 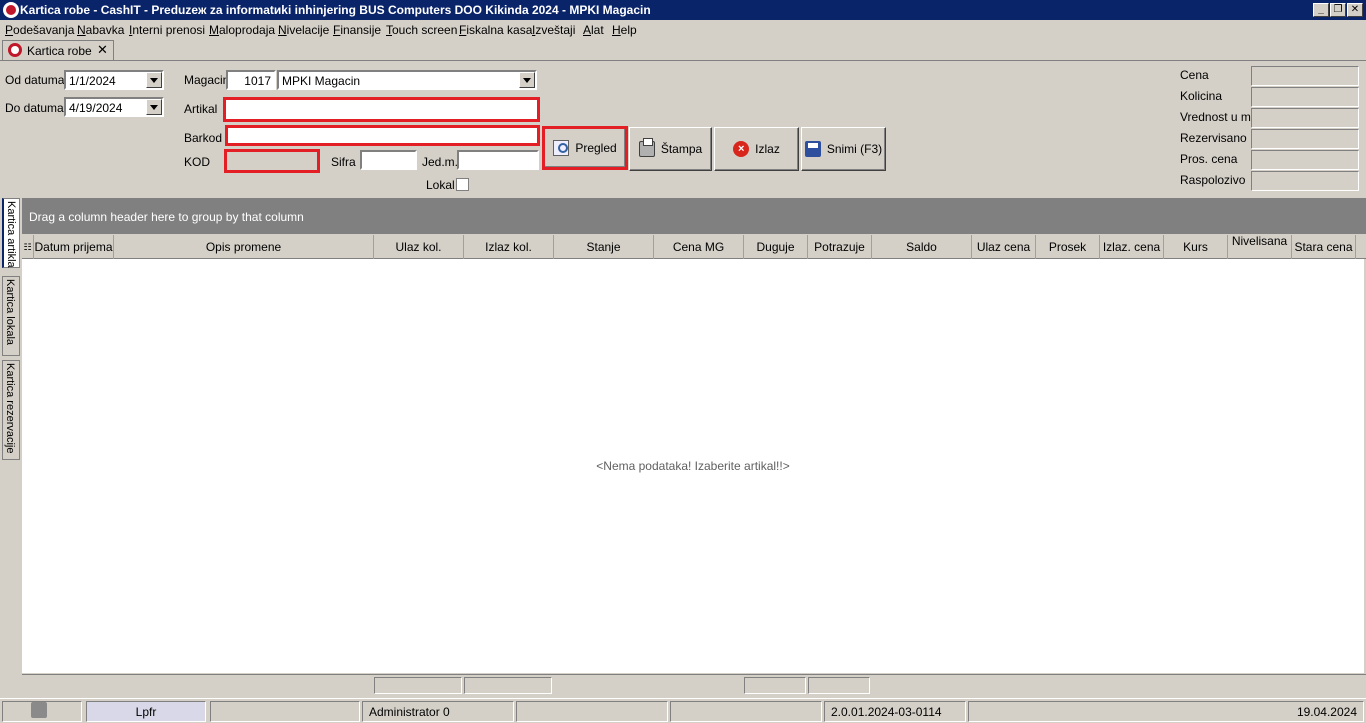 What do you see at coordinates (96, 108) in the screenshot?
I see `do-datuma-value: 4/19/2024` at bounding box center [96, 108].